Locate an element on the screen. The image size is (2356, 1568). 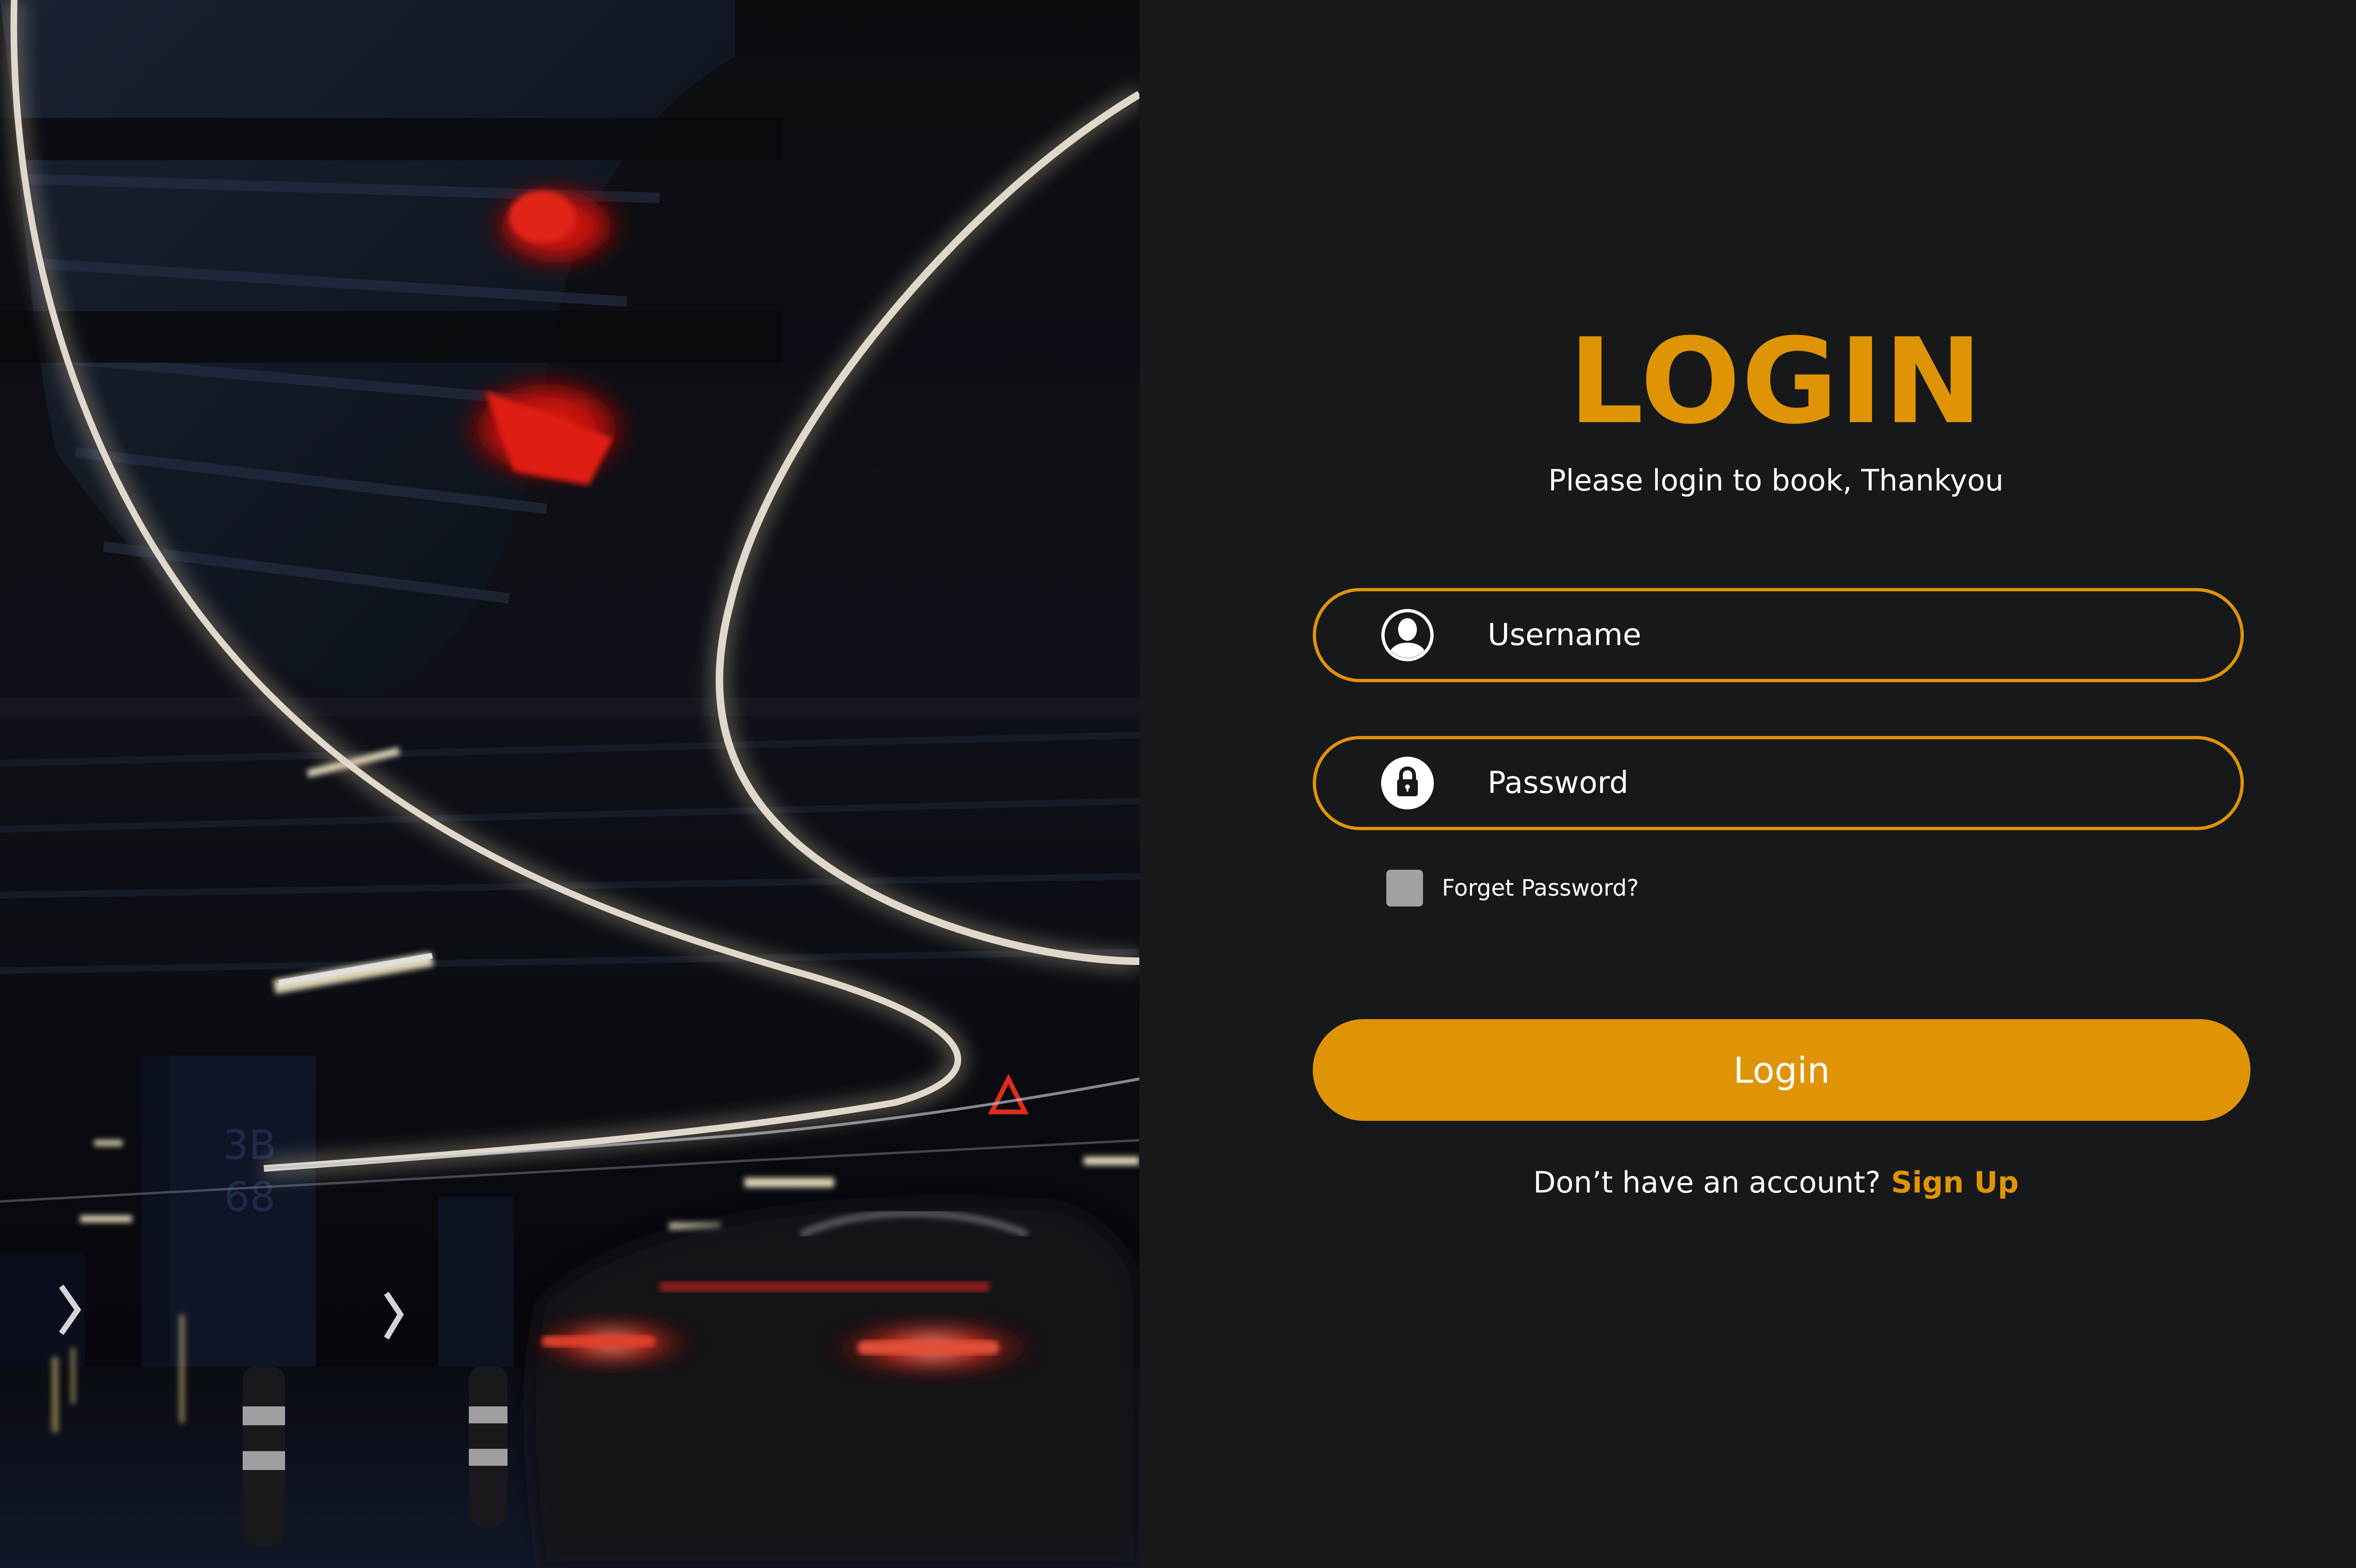
username-field is located at coordinates (1778, 635).